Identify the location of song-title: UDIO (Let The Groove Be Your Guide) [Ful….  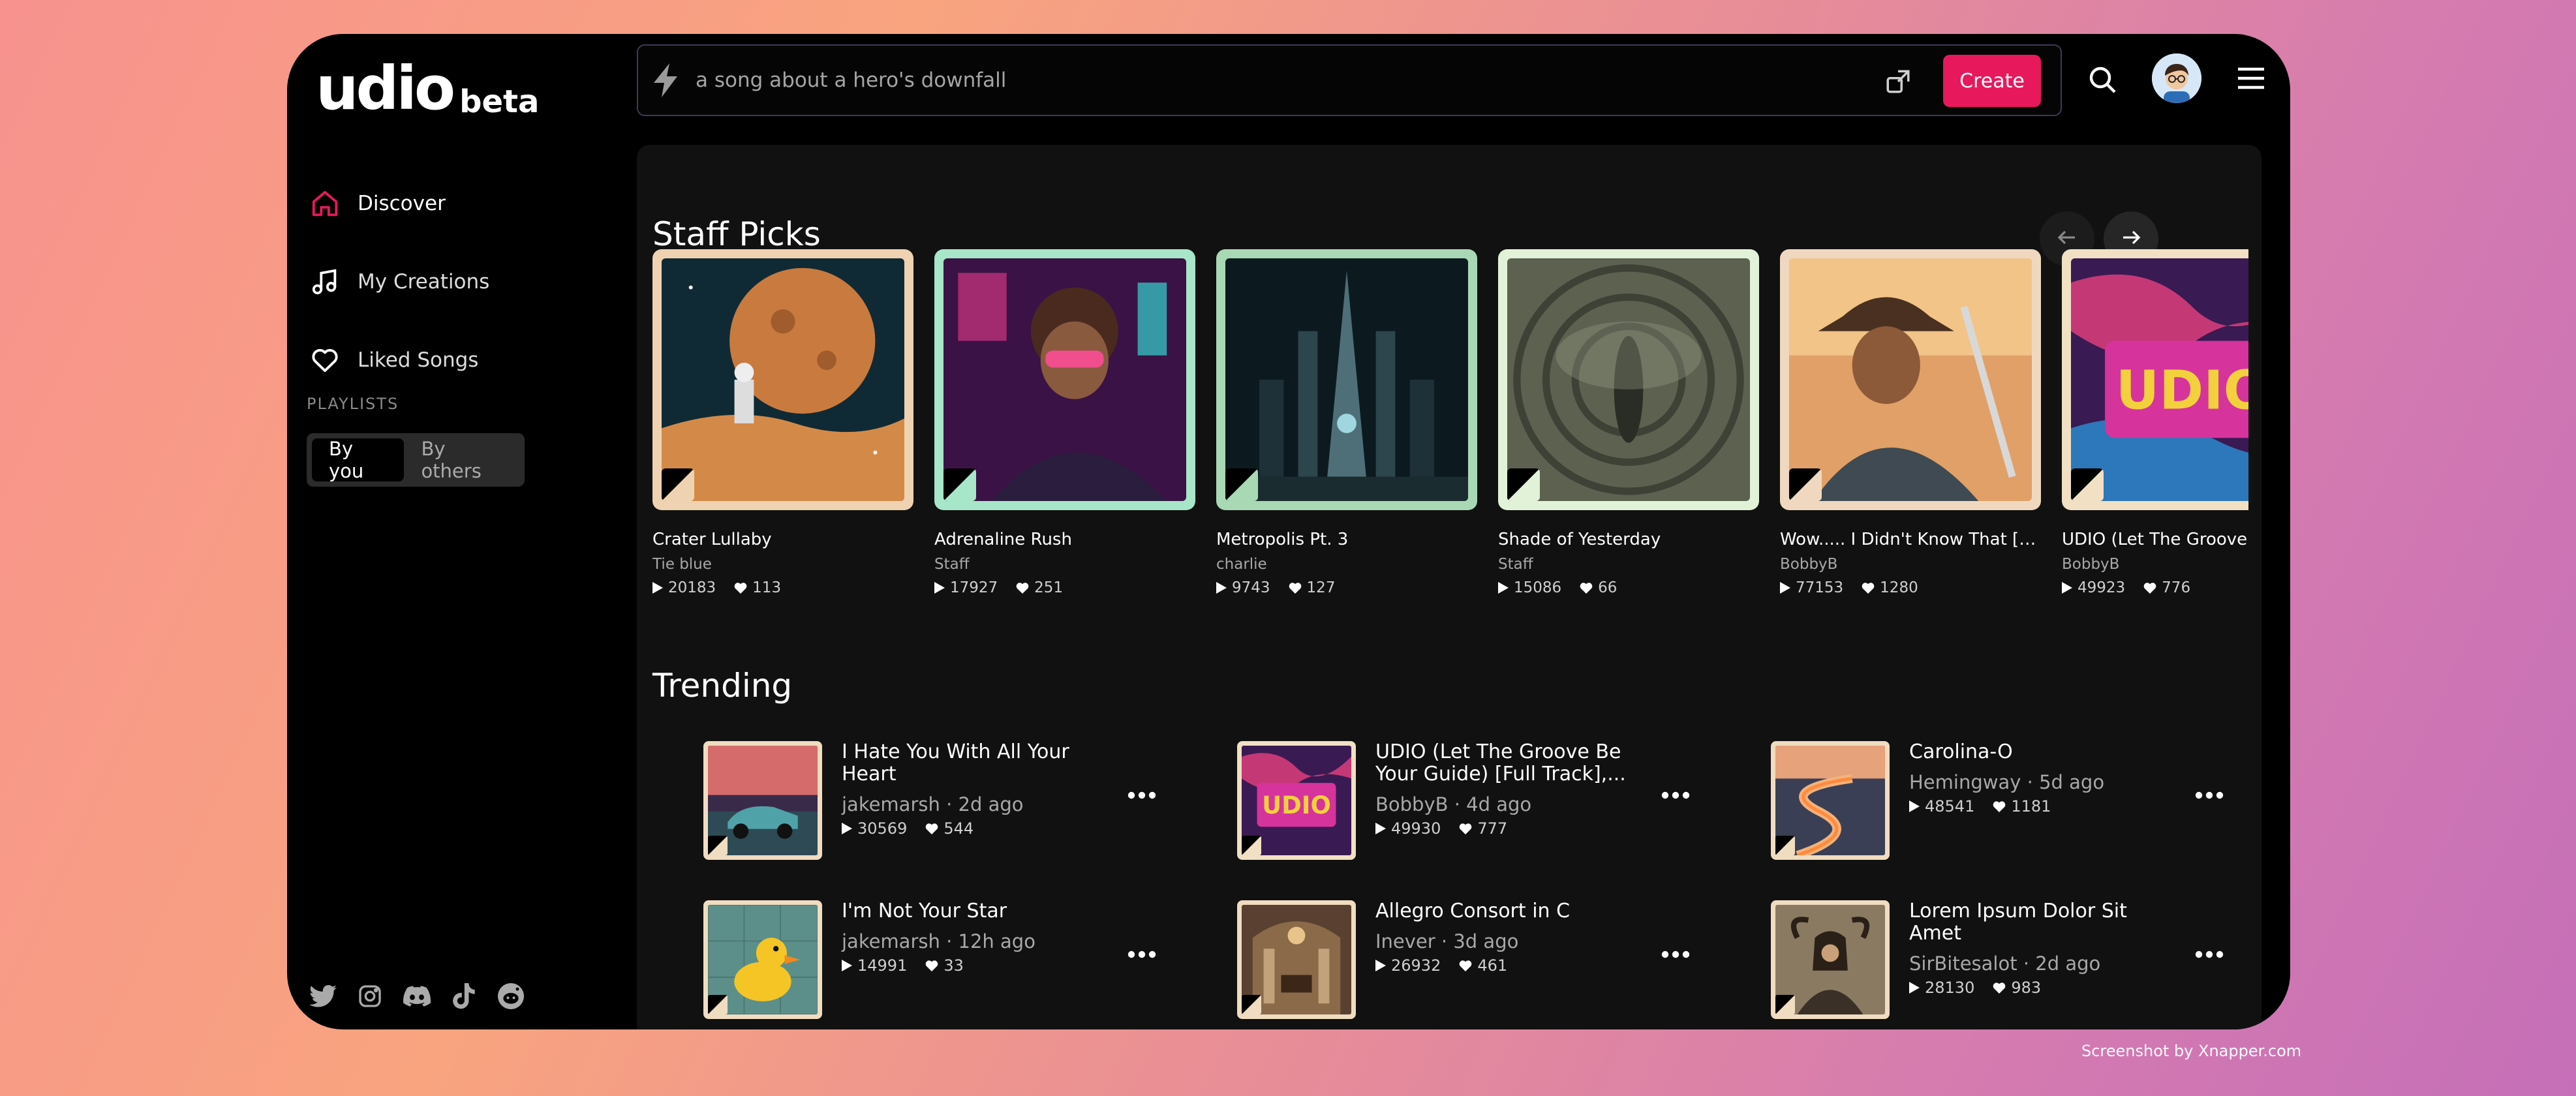
(1505, 763).